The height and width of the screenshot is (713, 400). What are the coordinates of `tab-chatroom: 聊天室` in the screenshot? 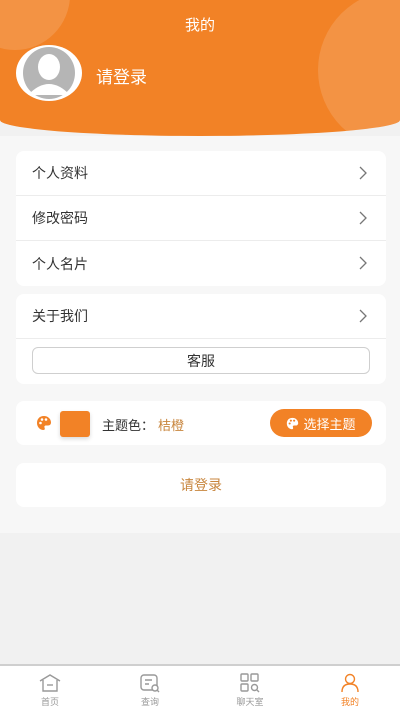 It's located at (250, 689).